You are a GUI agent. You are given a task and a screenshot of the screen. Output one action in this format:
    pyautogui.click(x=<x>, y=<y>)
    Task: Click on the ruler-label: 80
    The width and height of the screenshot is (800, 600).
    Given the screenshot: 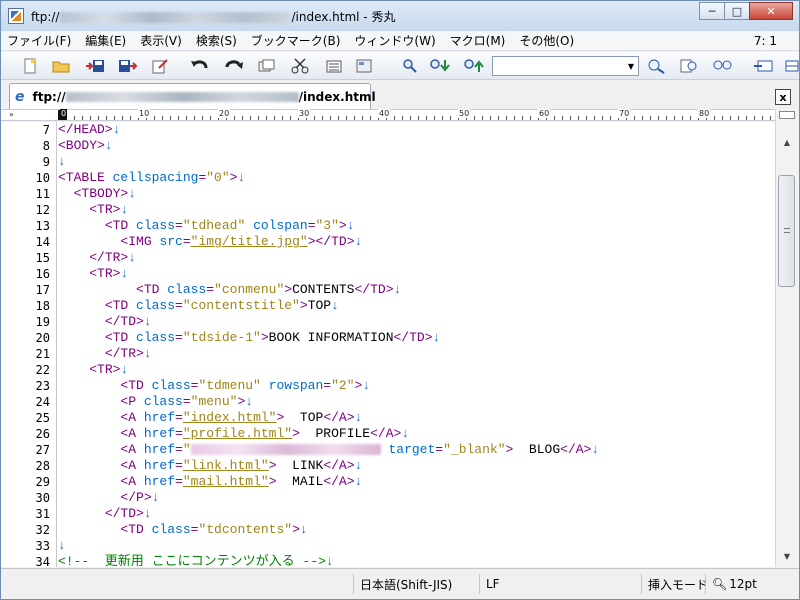 What is the action you would take?
    pyautogui.click(x=704, y=113)
    